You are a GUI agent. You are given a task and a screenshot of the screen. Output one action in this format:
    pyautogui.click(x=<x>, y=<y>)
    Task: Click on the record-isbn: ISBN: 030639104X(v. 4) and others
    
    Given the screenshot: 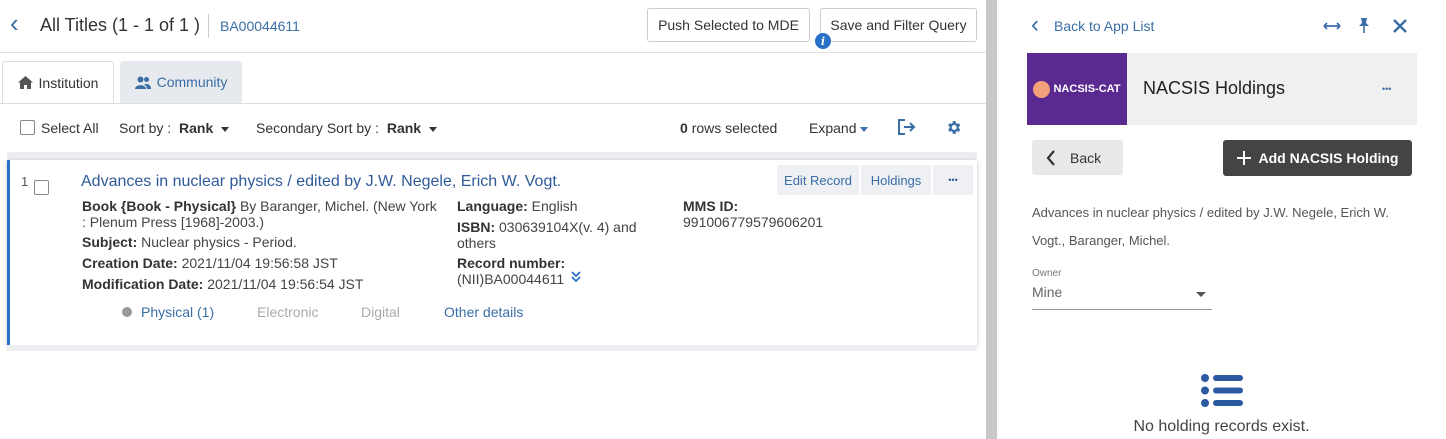 What is the action you would take?
    pyautogui.click(x=557, y=235)
    